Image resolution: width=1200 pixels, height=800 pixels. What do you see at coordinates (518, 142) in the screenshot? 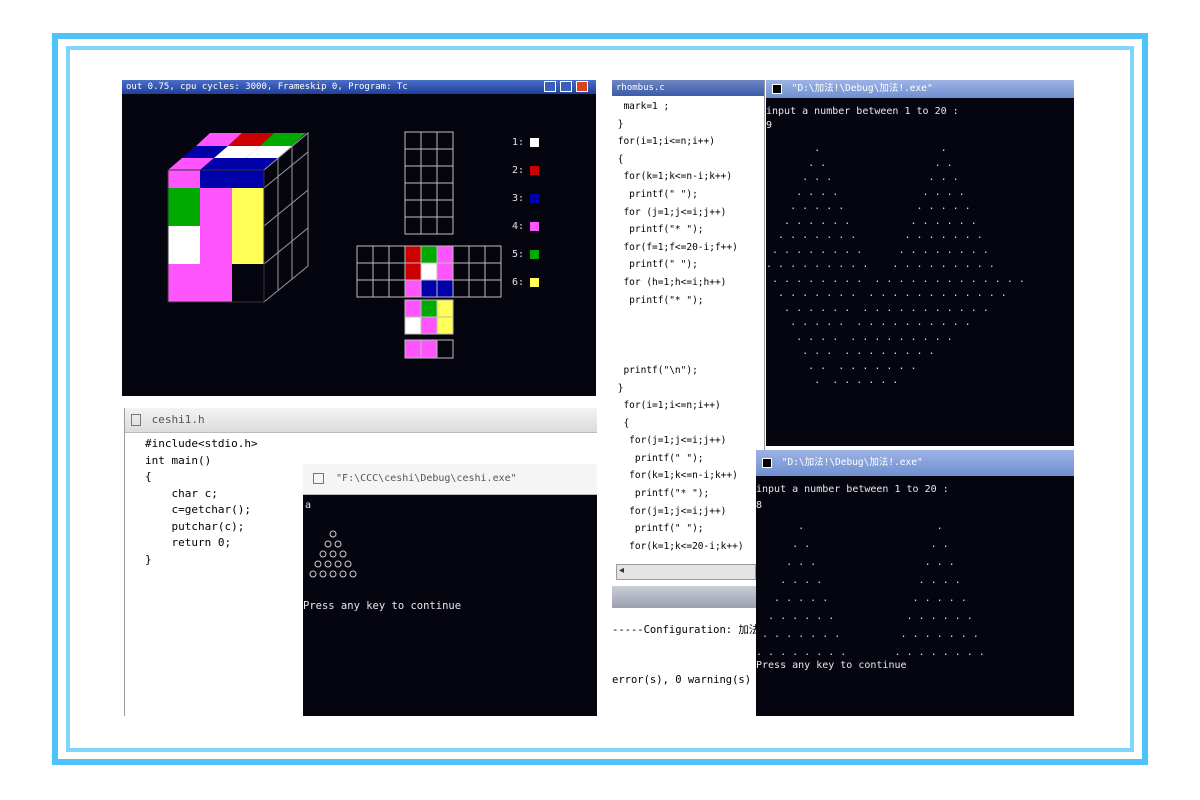
I see `legend-label: 1:` at bounding box center [518, 142].